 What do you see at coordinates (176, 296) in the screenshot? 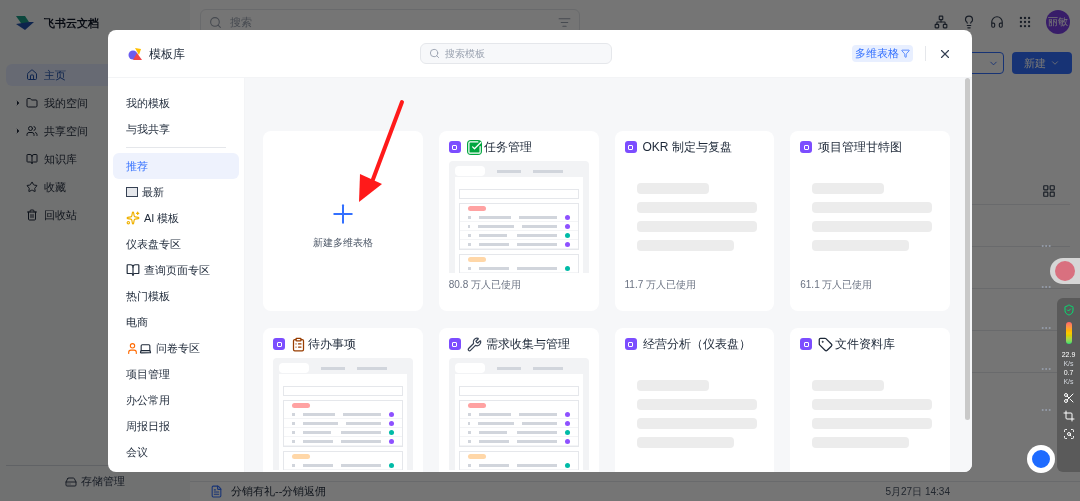
I see `category-item: 热门模板` at bounding box center [176, 296].